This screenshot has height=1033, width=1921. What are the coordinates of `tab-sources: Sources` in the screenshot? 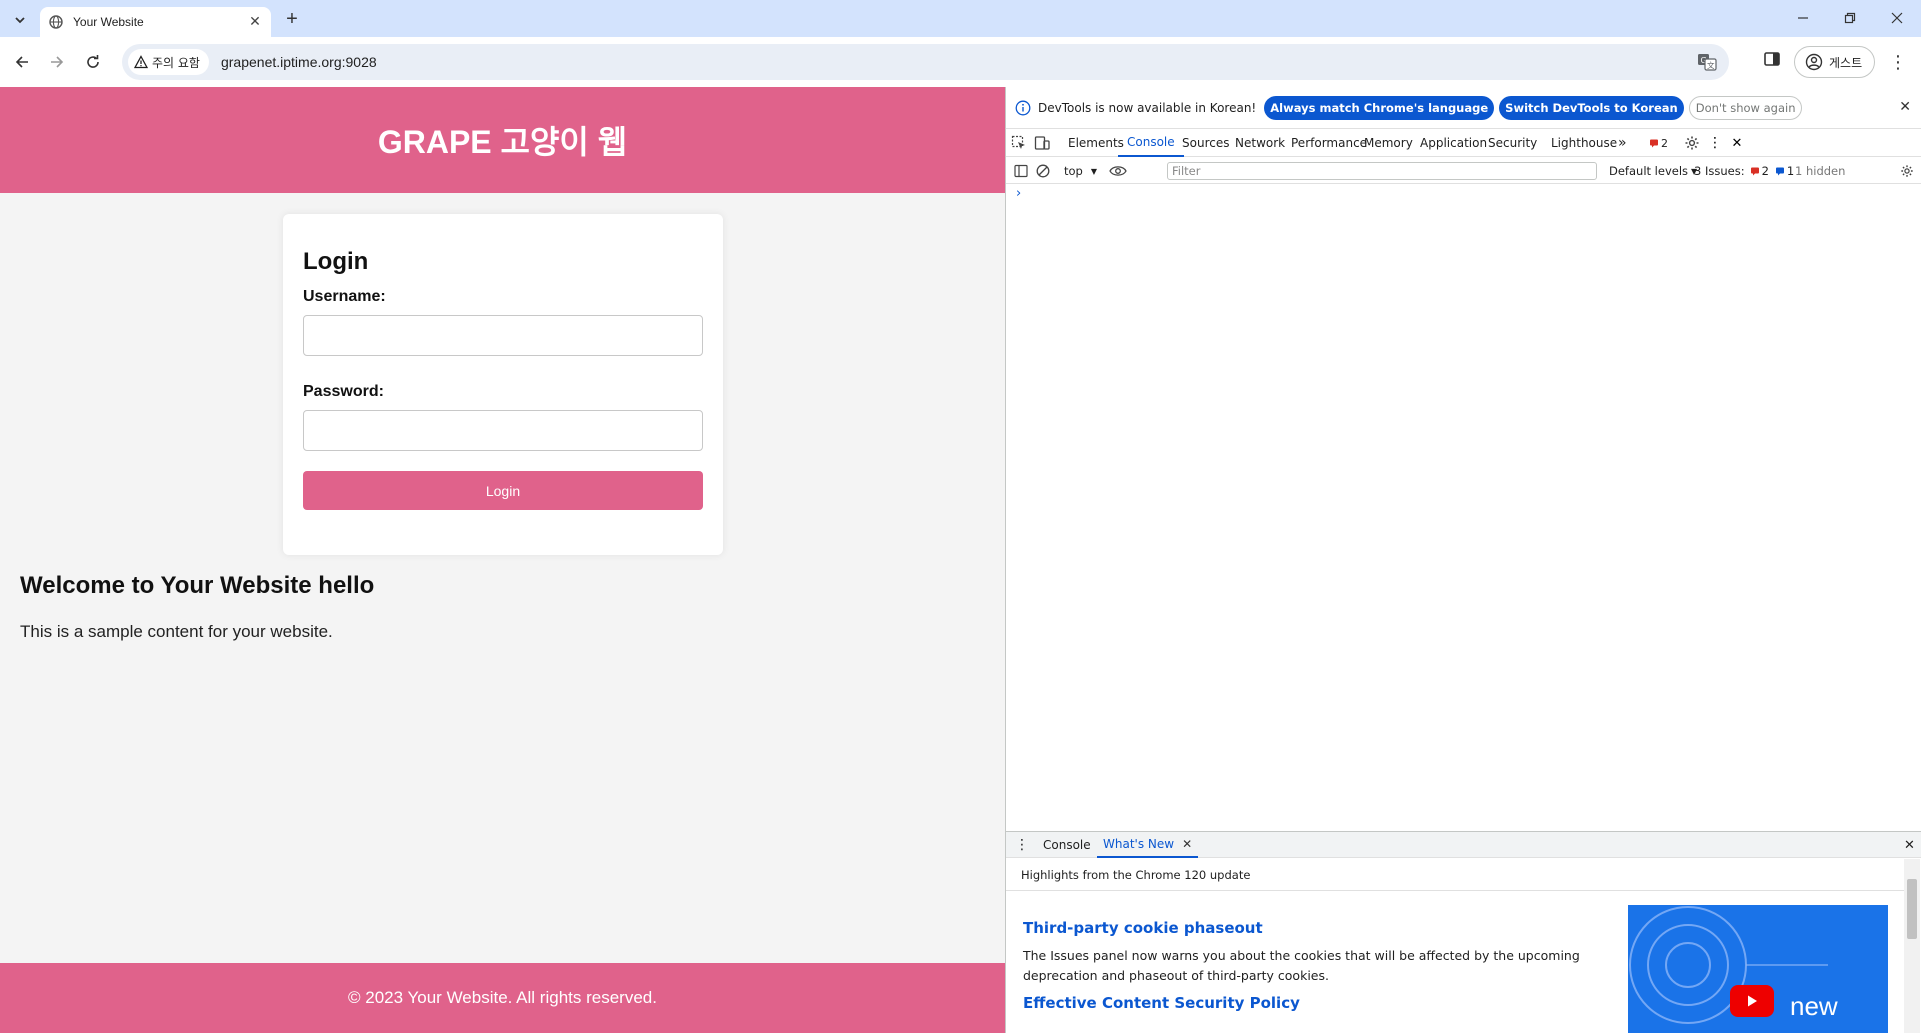 It's located at (1205, 143).